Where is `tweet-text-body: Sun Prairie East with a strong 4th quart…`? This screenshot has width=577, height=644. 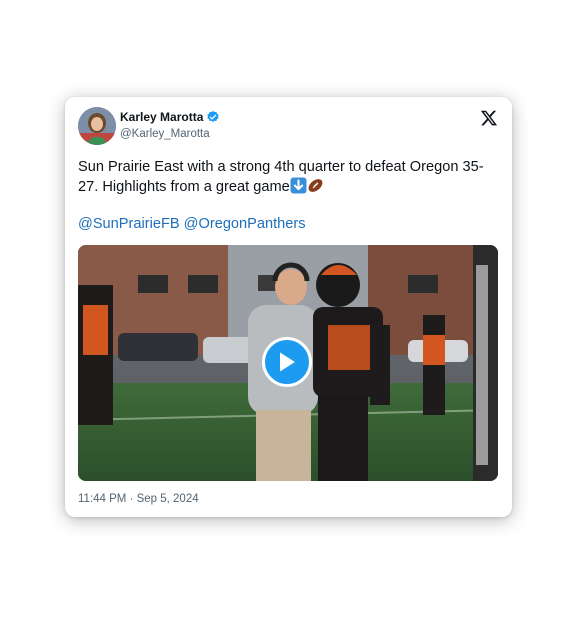
tweet-text-body: Sun Prairie East with a strong 4th quart… is located at coordinates (281, 177).